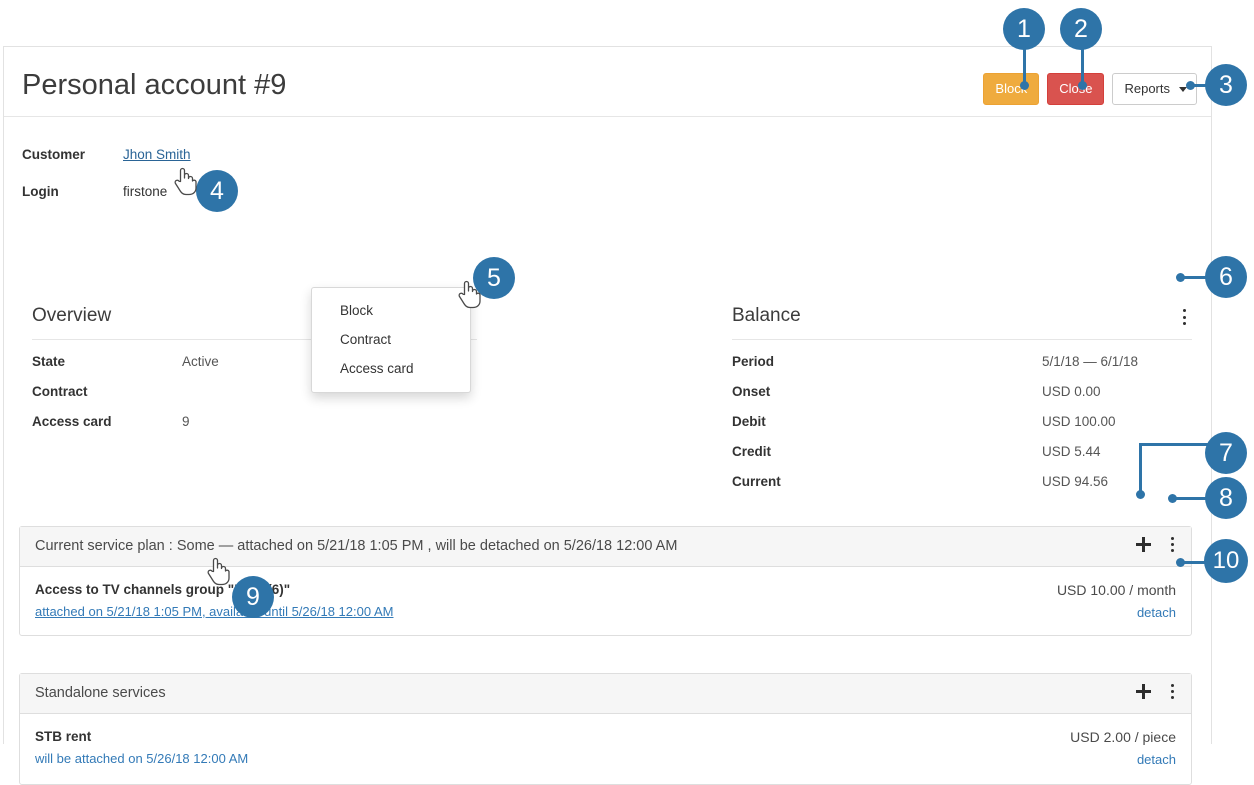 This screenshot has height=785, width=1254. What do you see at coordinates (607, 82) in the screenshot?
I see `page-header: Personal account #9 Block Close Reports` at bounding box center [607, 82].